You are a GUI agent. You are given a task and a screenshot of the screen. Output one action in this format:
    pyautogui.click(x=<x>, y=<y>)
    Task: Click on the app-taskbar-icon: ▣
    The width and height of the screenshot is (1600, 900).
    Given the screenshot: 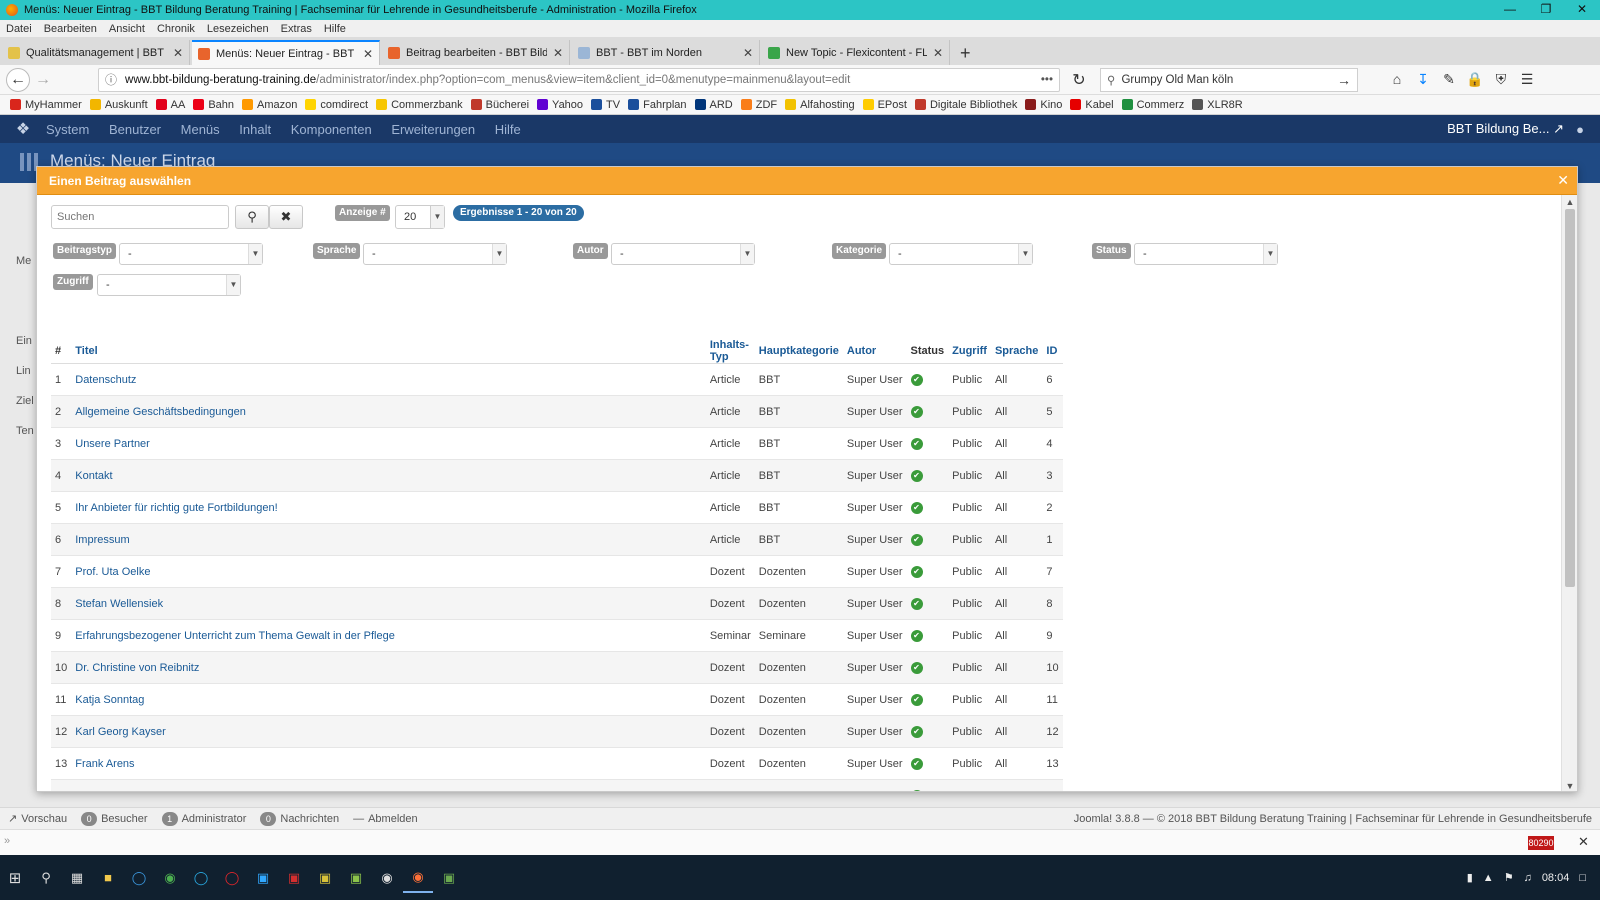 What is the action you would take?
    pyautogui.click(x=449, y=878)
    